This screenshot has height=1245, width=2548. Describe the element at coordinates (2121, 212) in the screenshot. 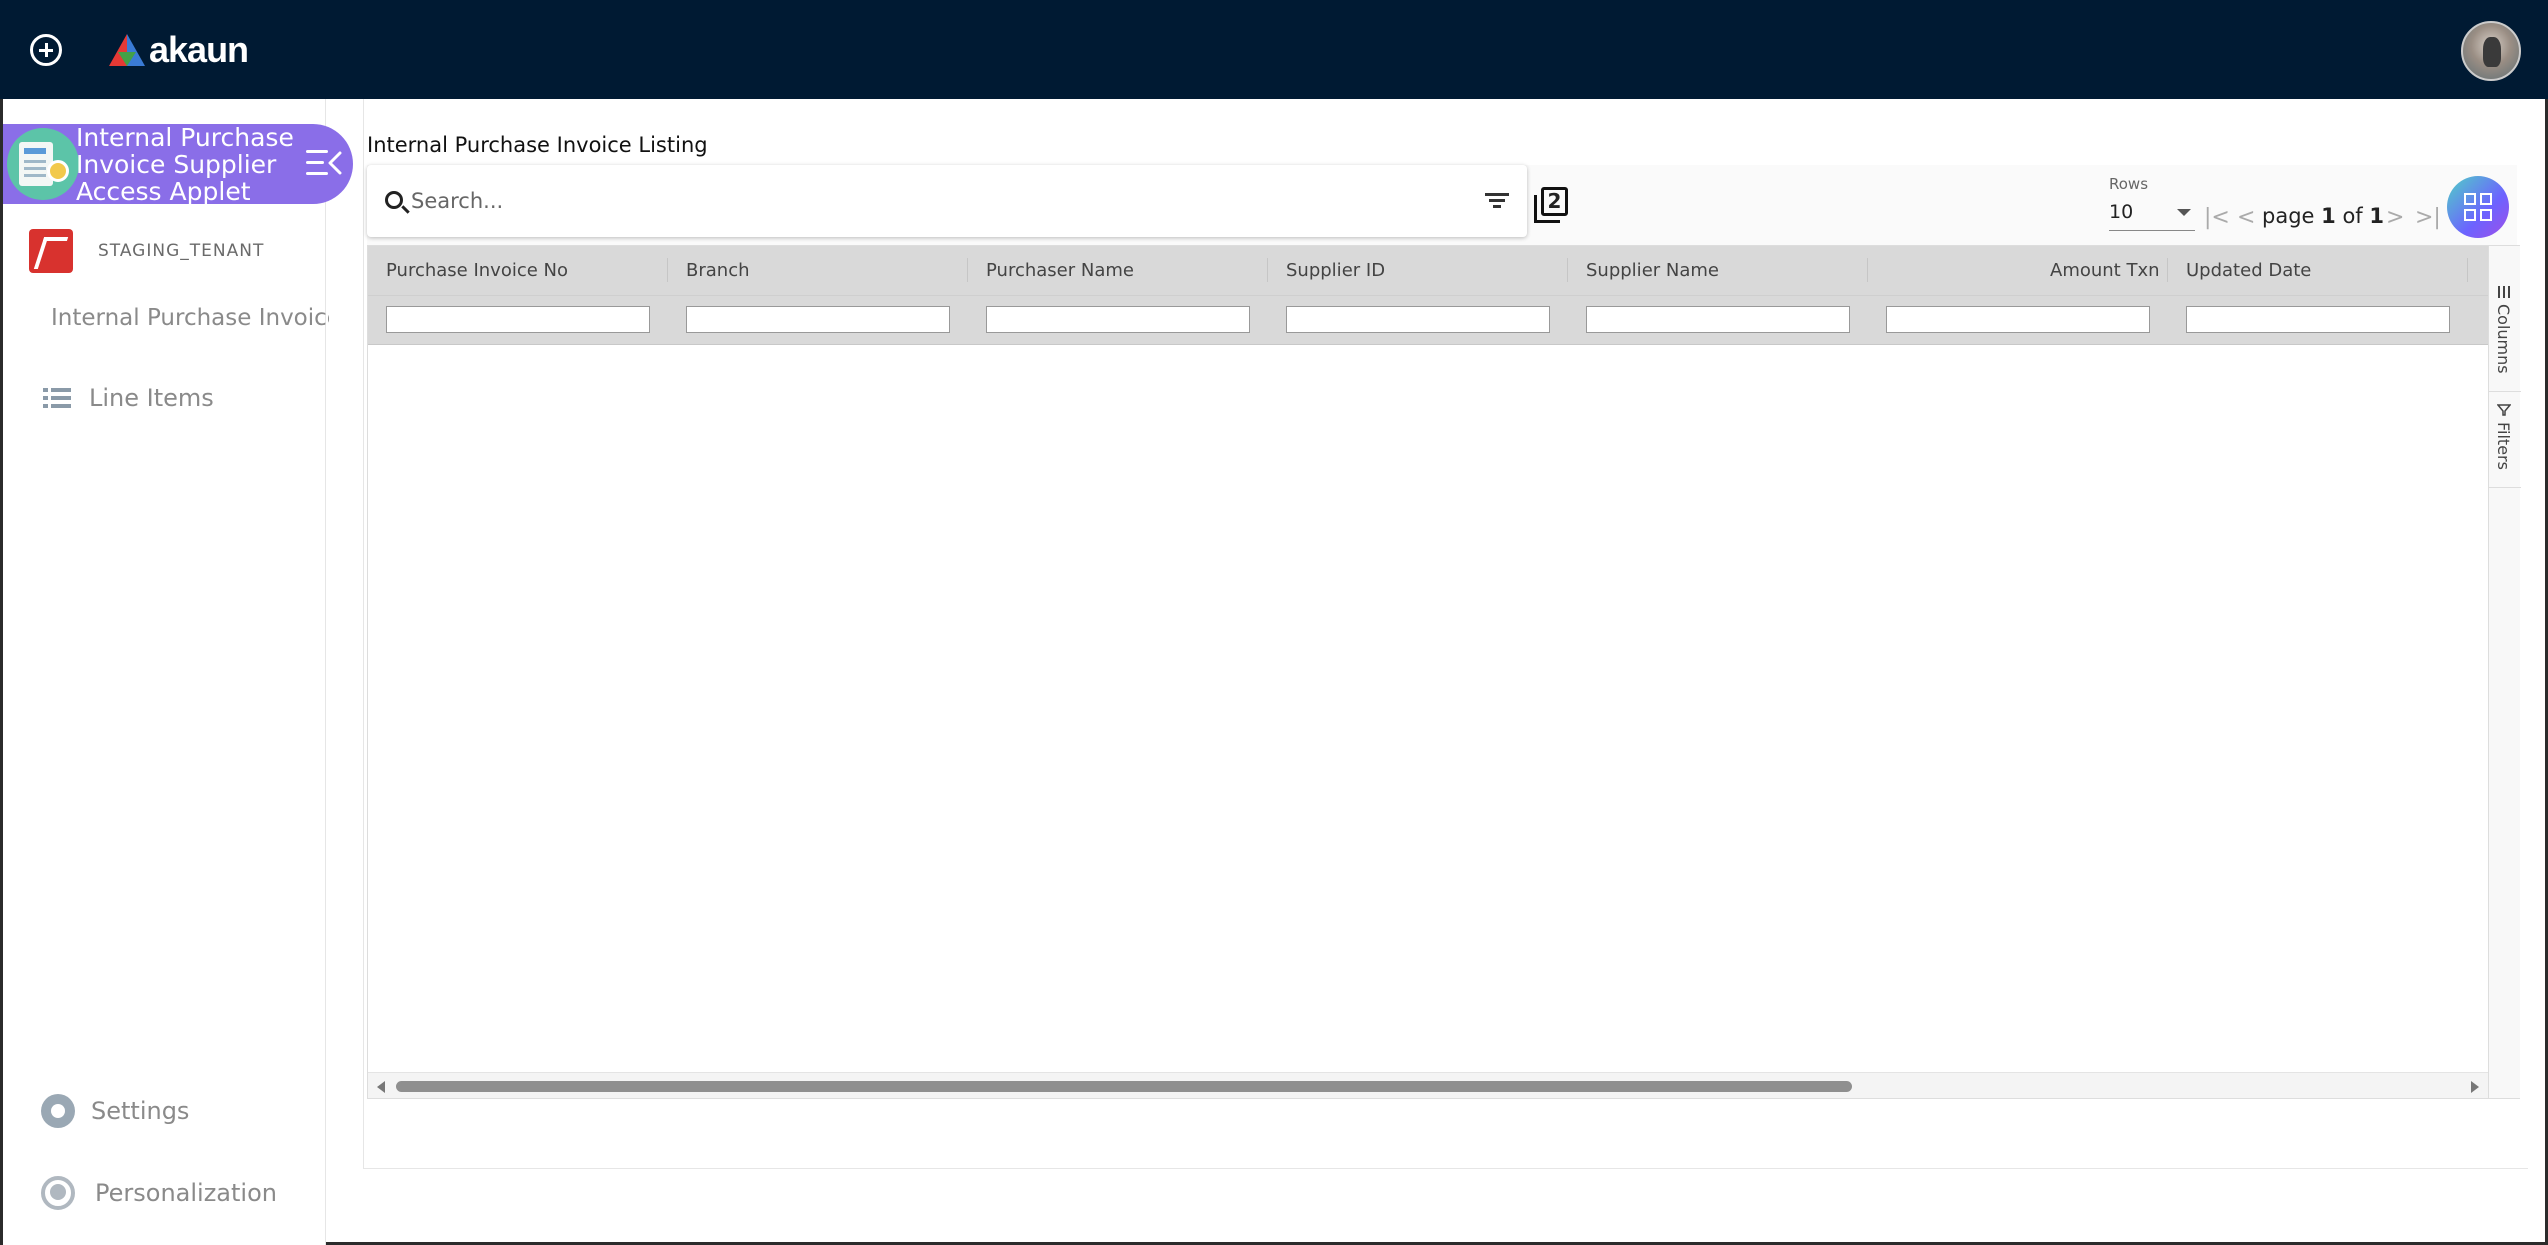

I see `rows-per-page-value: 10` at that location.